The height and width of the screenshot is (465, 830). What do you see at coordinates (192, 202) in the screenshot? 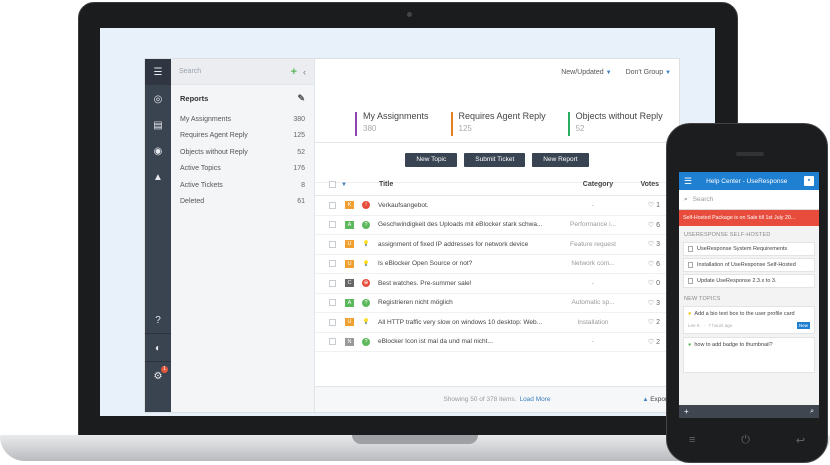
I see `report-label: Deleted` at bounding box center [192, 202].